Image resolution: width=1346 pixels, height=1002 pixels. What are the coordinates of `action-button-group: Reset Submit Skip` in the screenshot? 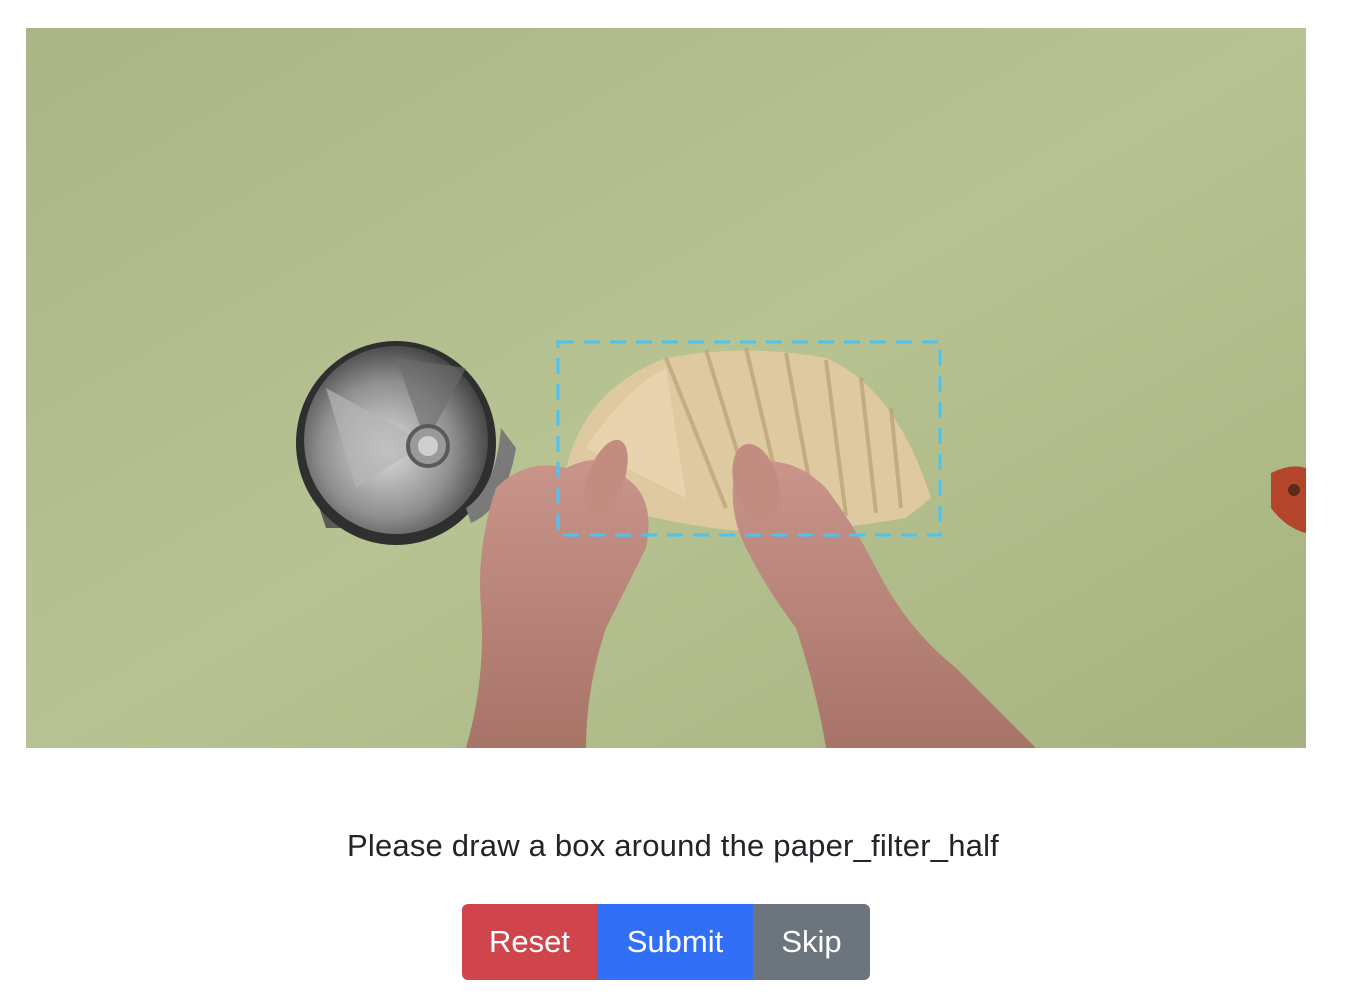 It's located at (666, 942).